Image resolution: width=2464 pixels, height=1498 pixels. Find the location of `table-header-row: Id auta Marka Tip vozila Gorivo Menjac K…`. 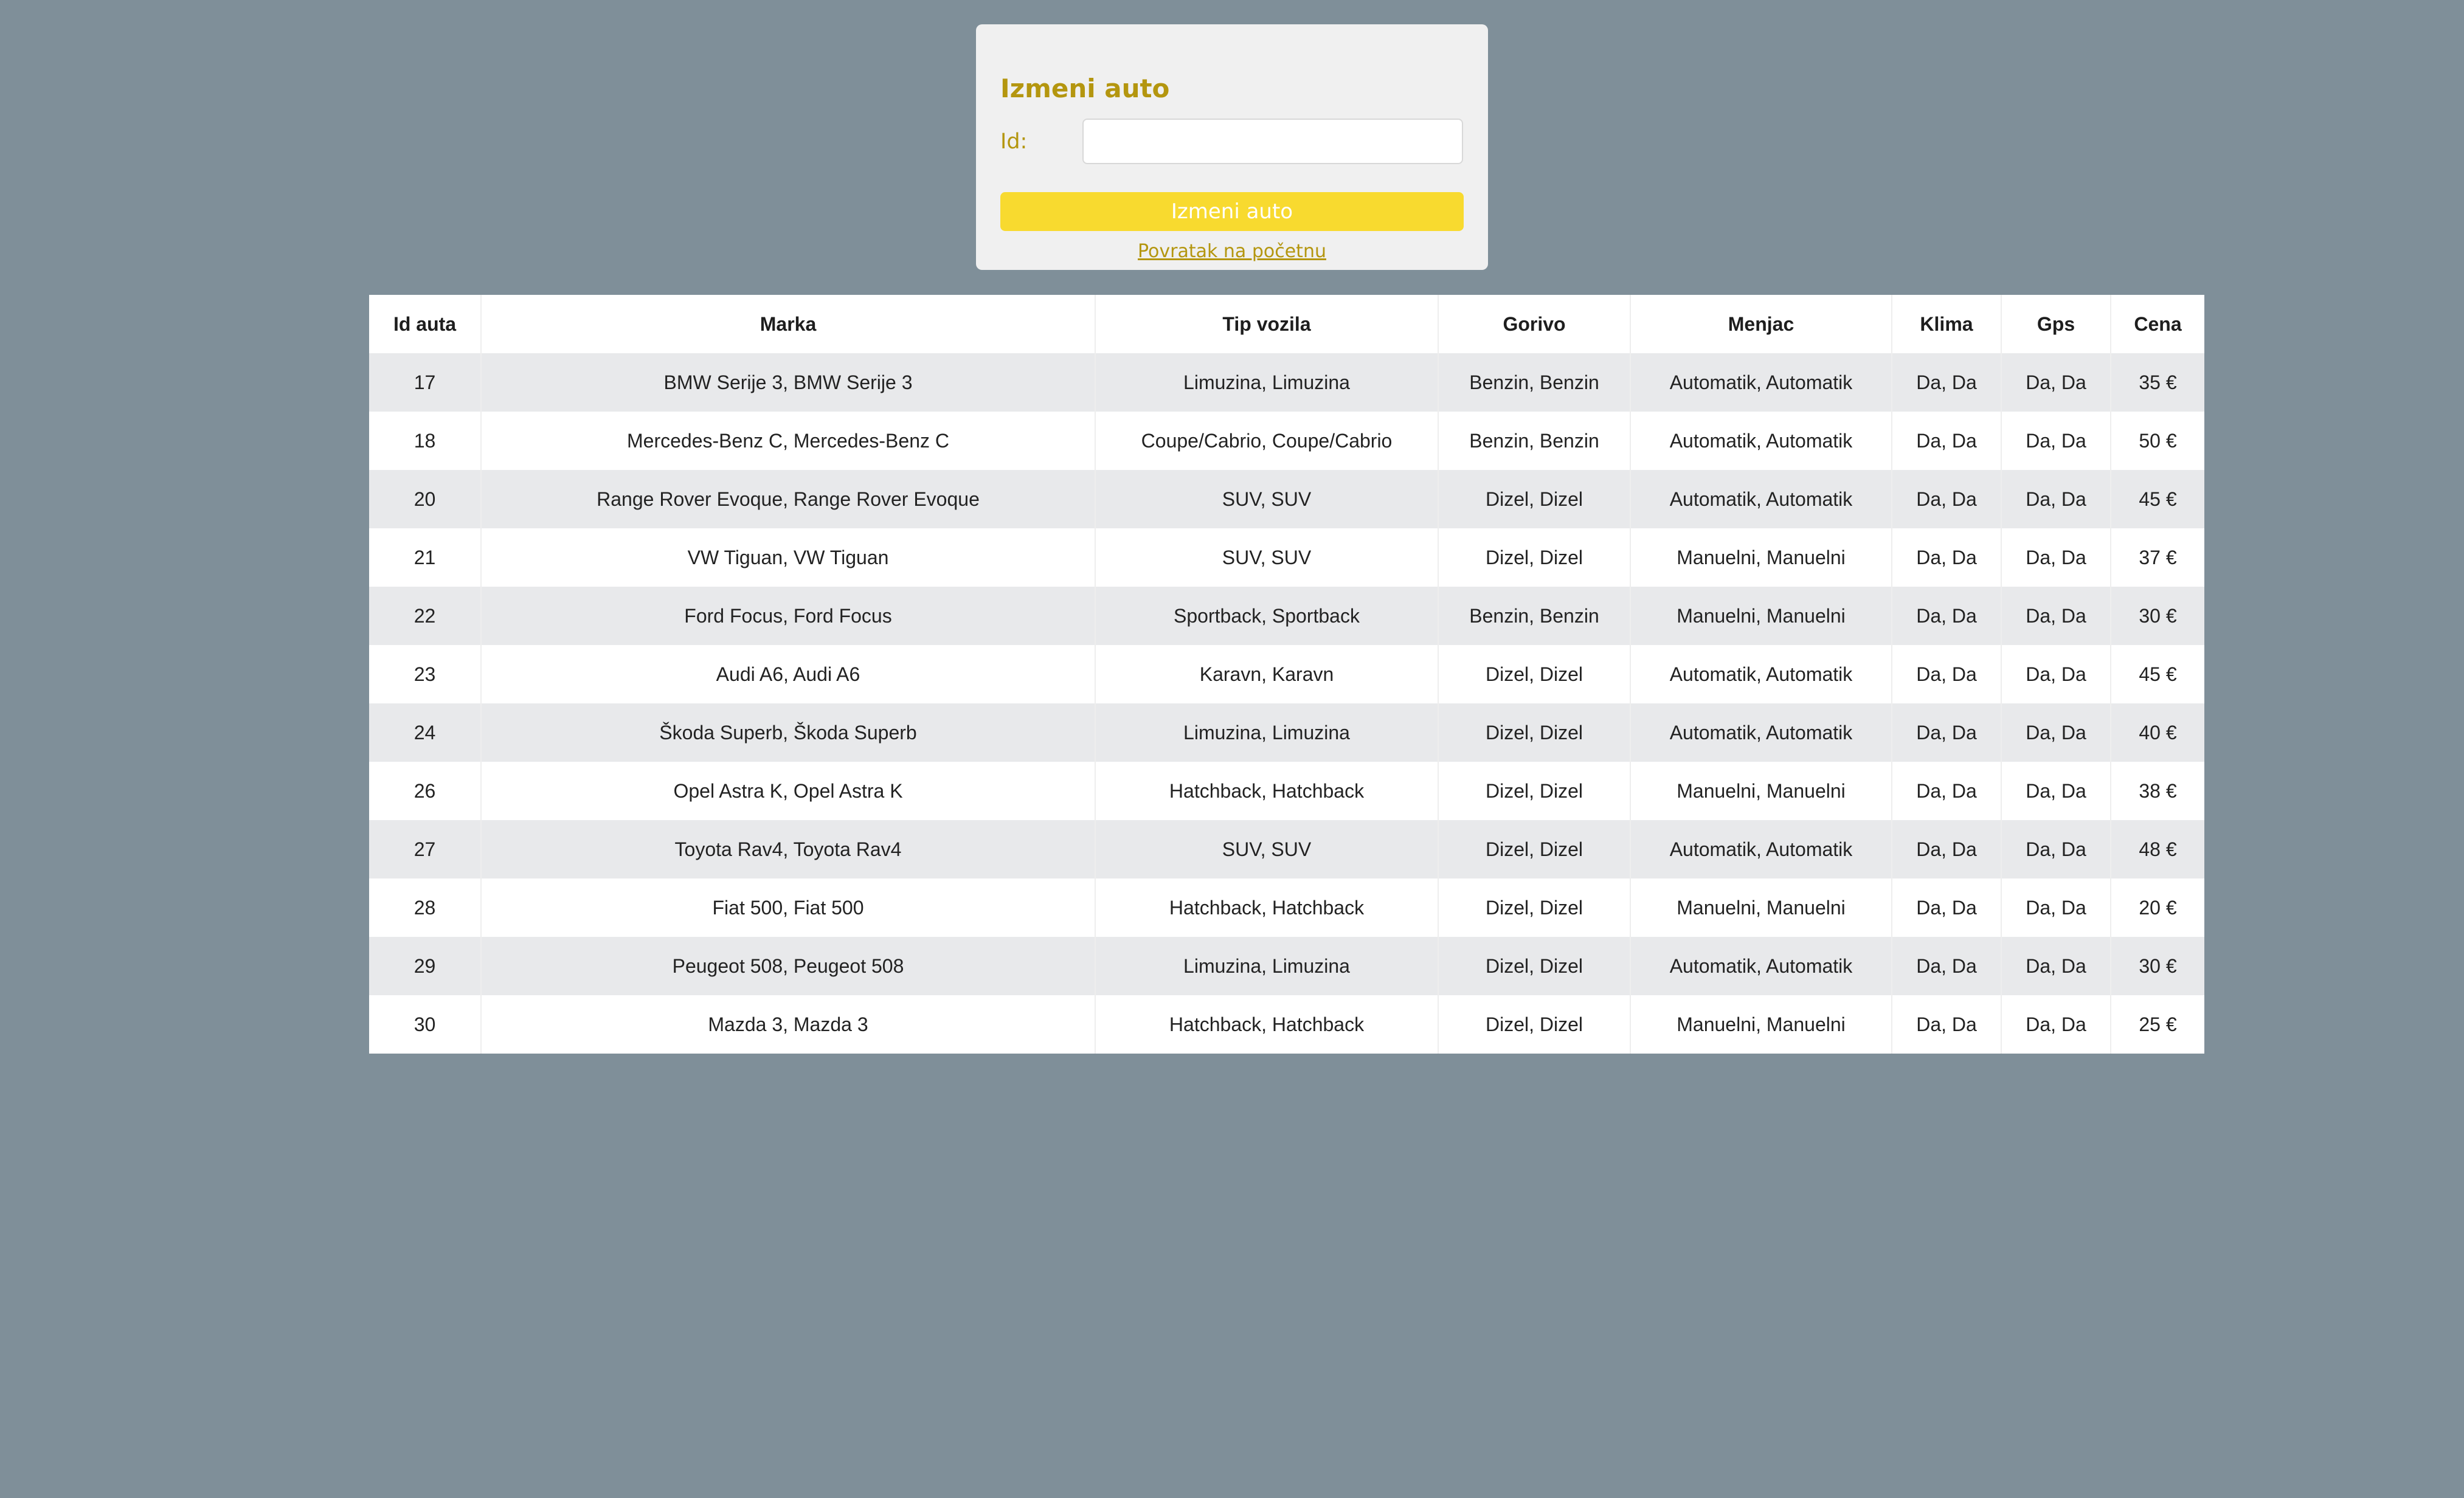

table-header-row: Id auta Marka Tip vozila Gorivo Menjac K… is located at coordinates (1286, 324).